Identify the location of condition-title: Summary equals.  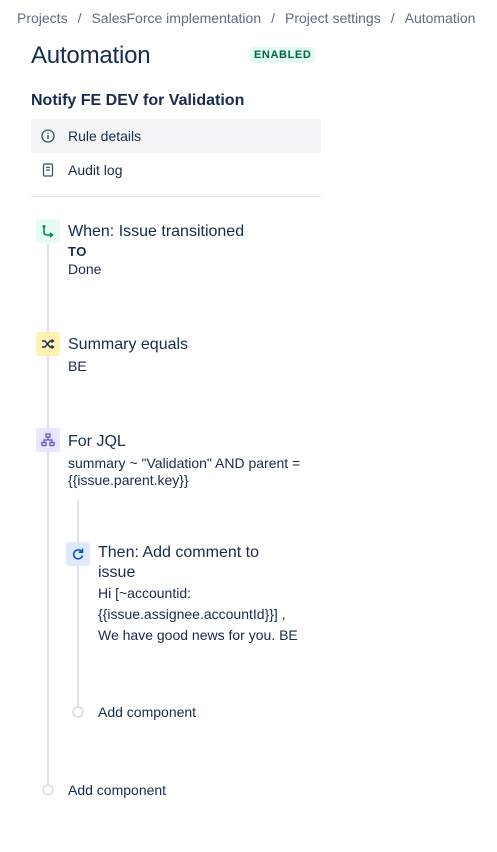
(128, 345).